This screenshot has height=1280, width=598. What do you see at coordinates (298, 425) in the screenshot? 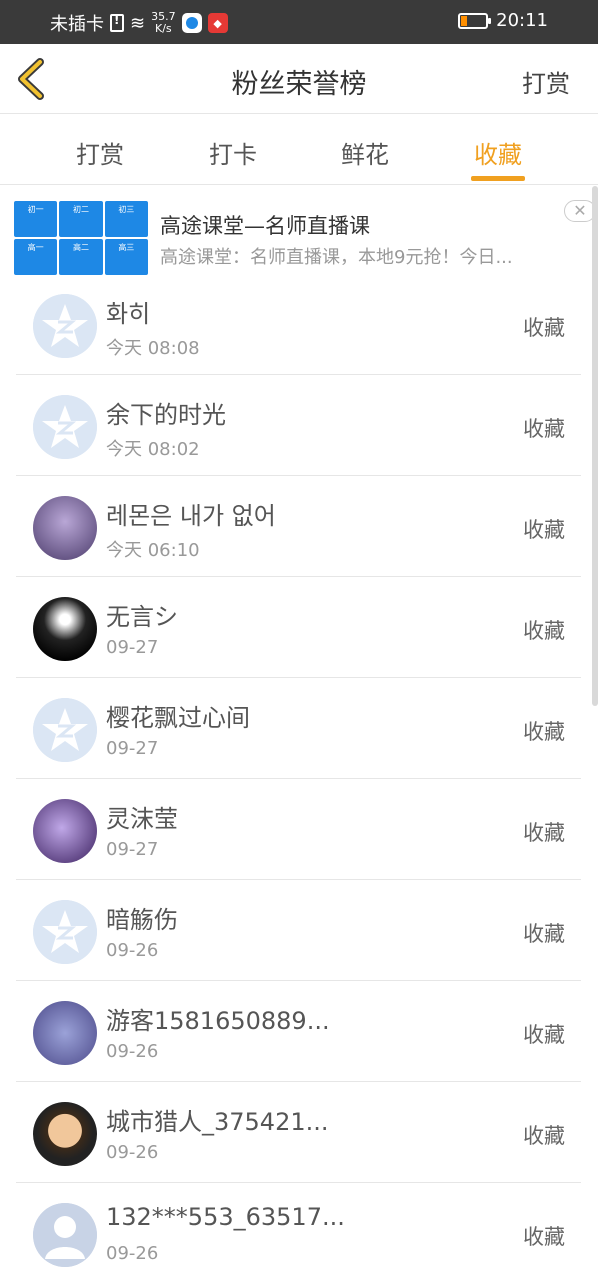
I see `list-item: 余下的时光 今天 08:02 收藏` at bounding box center [298, 425].